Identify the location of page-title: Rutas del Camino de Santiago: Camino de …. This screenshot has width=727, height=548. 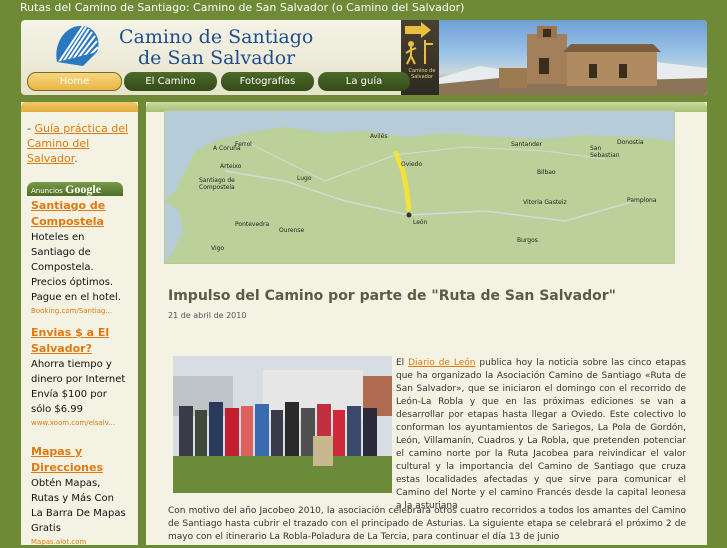
(242, 7).